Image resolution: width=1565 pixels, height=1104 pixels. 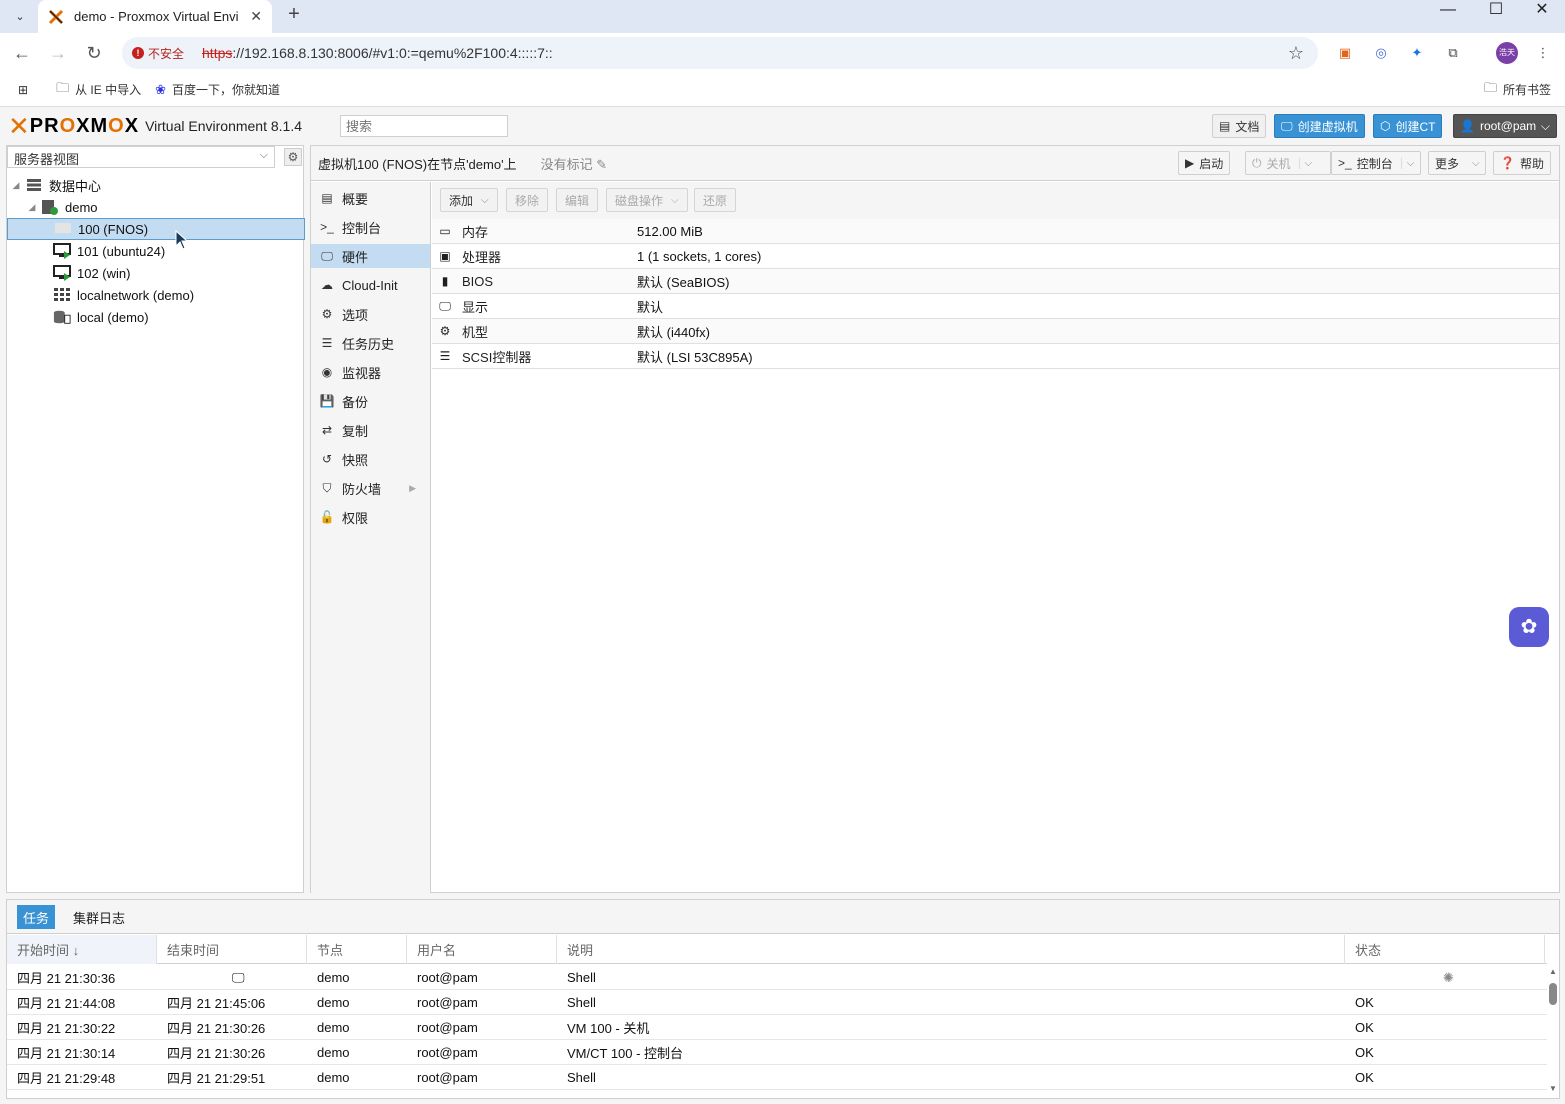 I want to click on cube-icon: ⬡, so click(x=1385, y=126).